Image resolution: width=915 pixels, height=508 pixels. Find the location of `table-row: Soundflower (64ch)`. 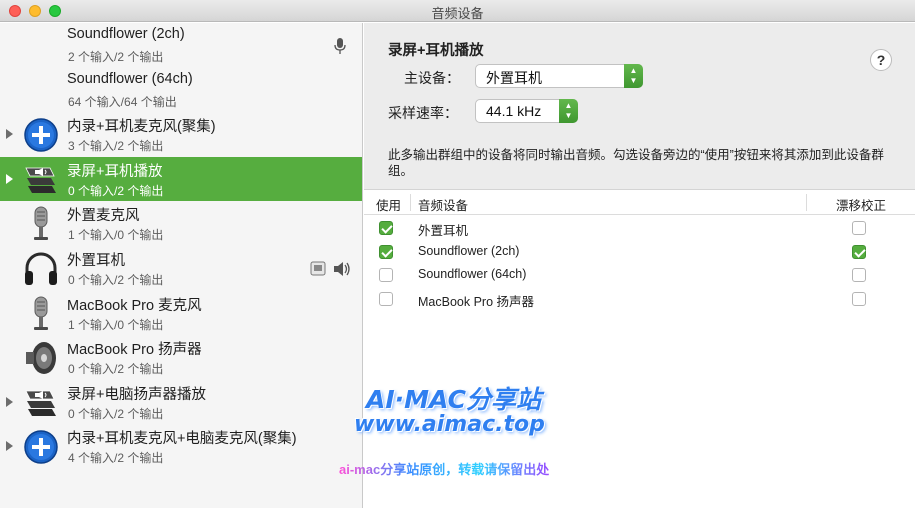

table-row: Soundflower (64ch) is located at coordinates (639, 275).